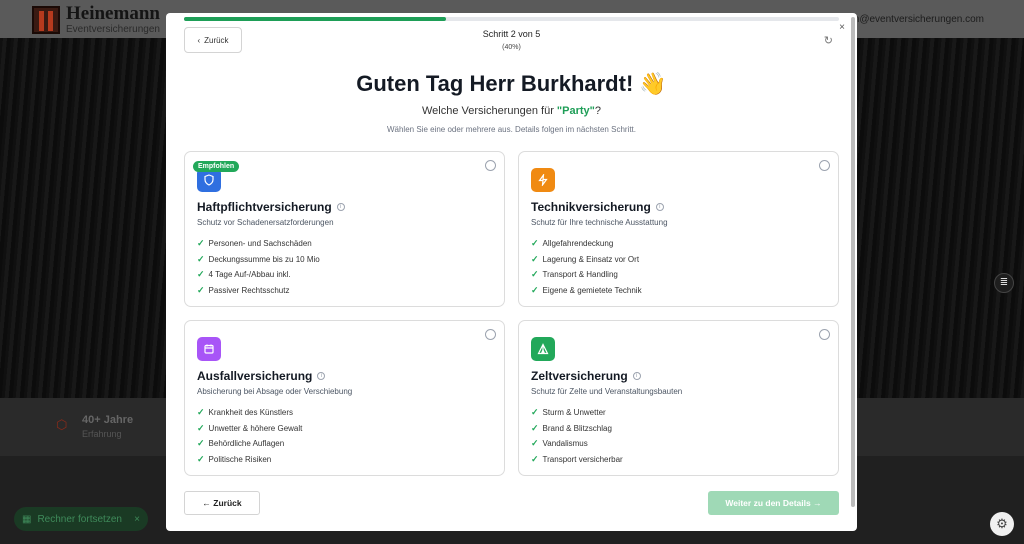 The image size is (1024, 544). Describe the element at coordinates (543, 180) in the screenshot. I see `lightning-icon` at that location.